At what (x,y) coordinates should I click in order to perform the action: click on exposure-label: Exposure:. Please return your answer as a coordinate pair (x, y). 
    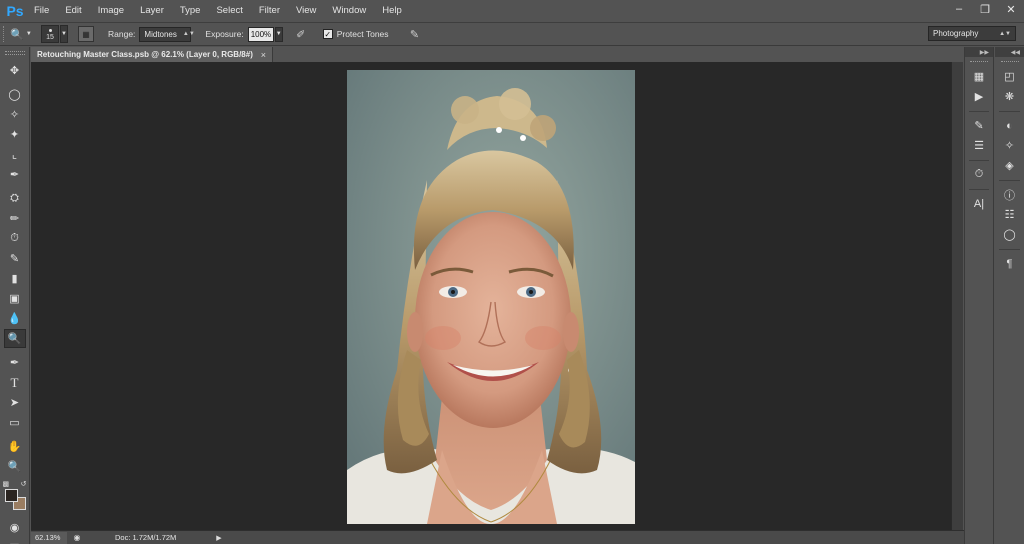
    Looking at the image, I should click on (224, 34).